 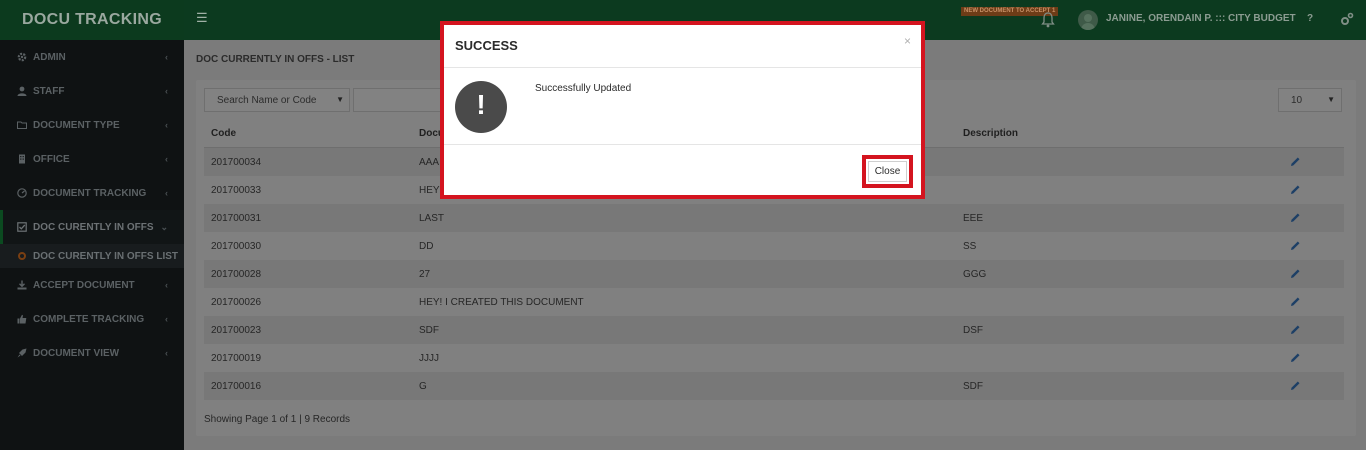 I want to click on cell-code: 201700026, so click(x=236, y=302).